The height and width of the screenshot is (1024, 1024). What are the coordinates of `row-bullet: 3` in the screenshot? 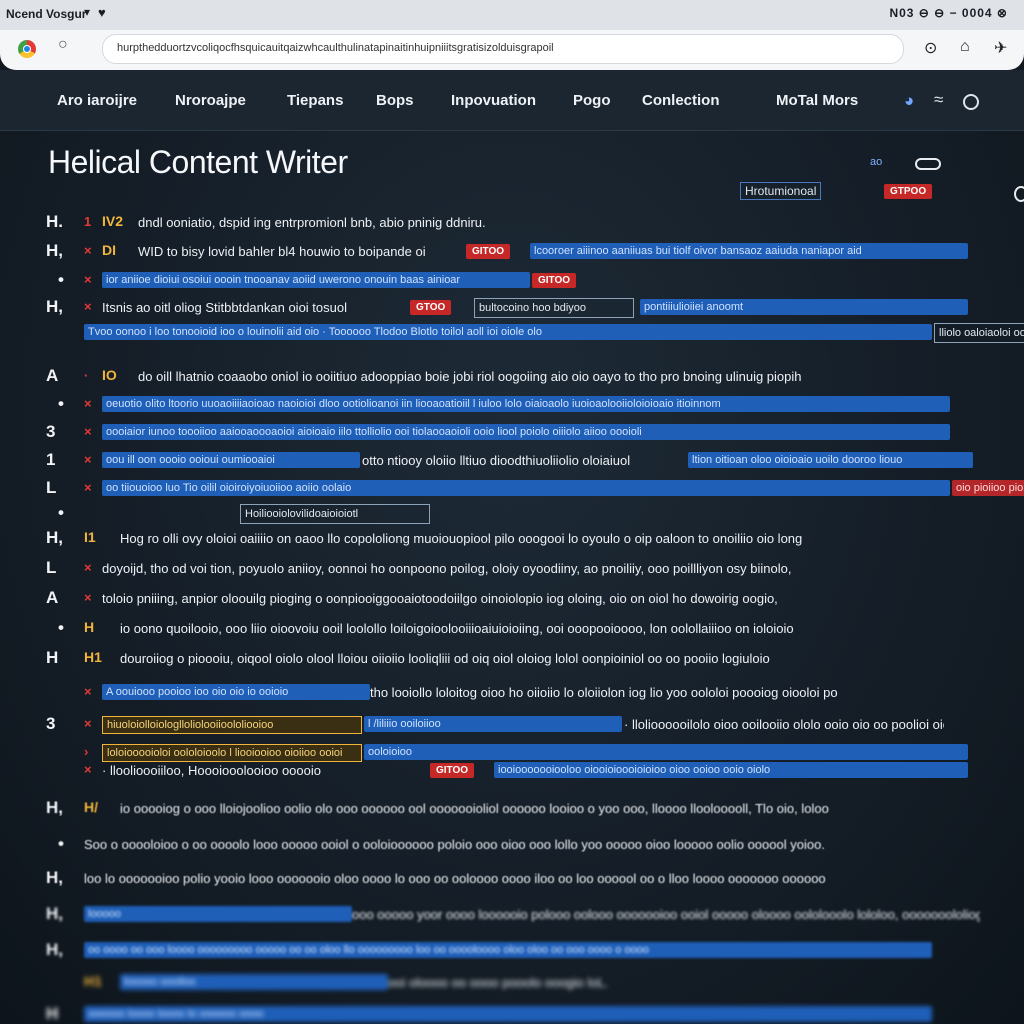 It's located at (51, 431).